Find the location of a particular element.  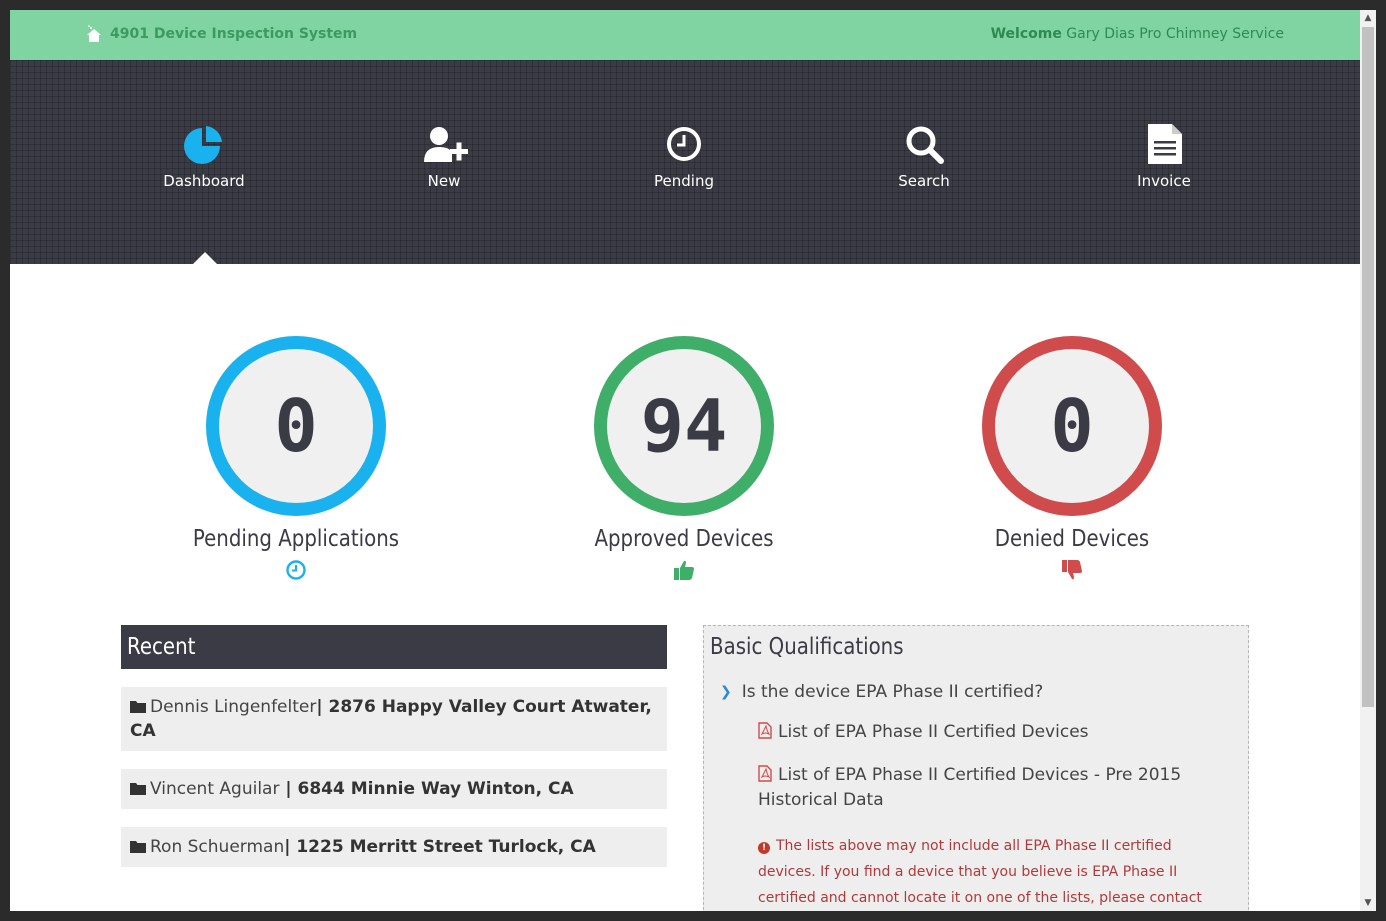

active-nav-indicator is located at coordinates (205, 258).